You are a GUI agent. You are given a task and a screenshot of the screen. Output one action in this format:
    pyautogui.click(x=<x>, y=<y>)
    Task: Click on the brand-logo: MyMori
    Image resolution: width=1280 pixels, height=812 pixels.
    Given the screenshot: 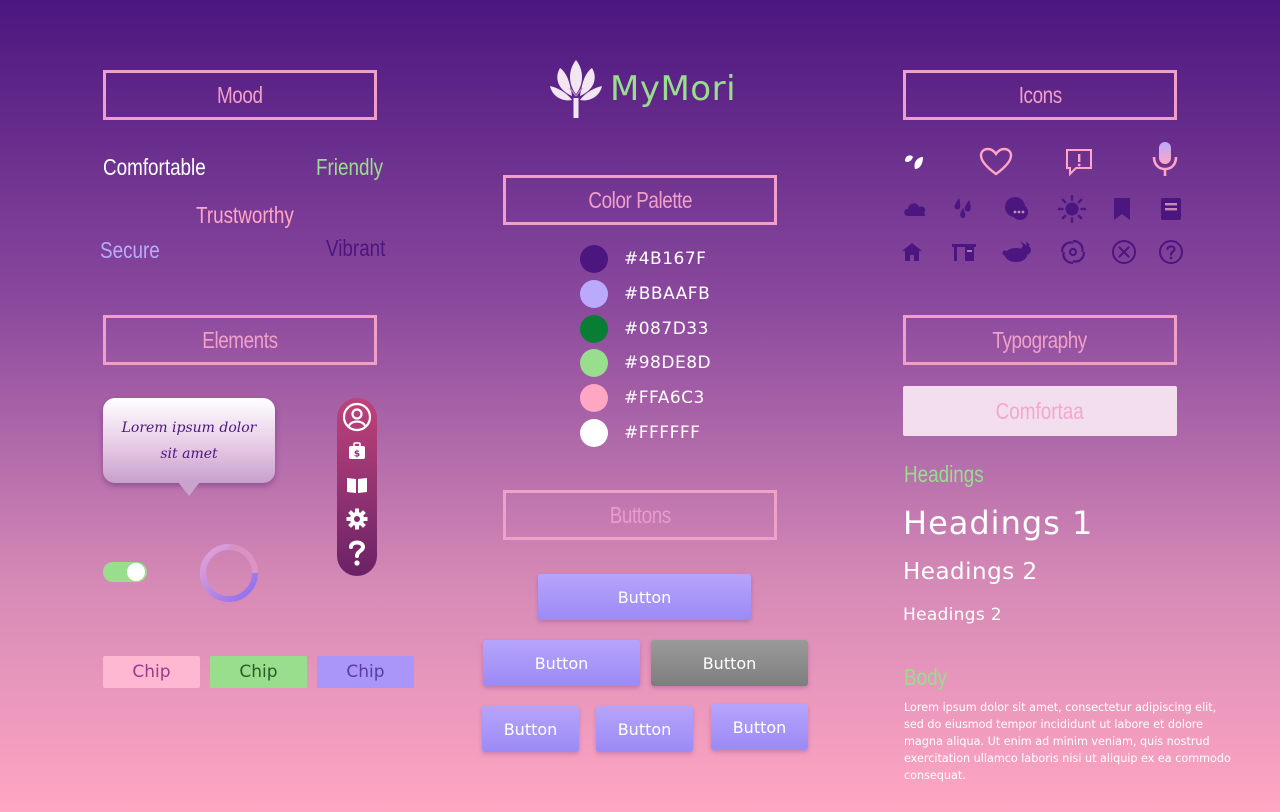 What is the action you would take?
    pyautogui.click(x=642, y=89)
    